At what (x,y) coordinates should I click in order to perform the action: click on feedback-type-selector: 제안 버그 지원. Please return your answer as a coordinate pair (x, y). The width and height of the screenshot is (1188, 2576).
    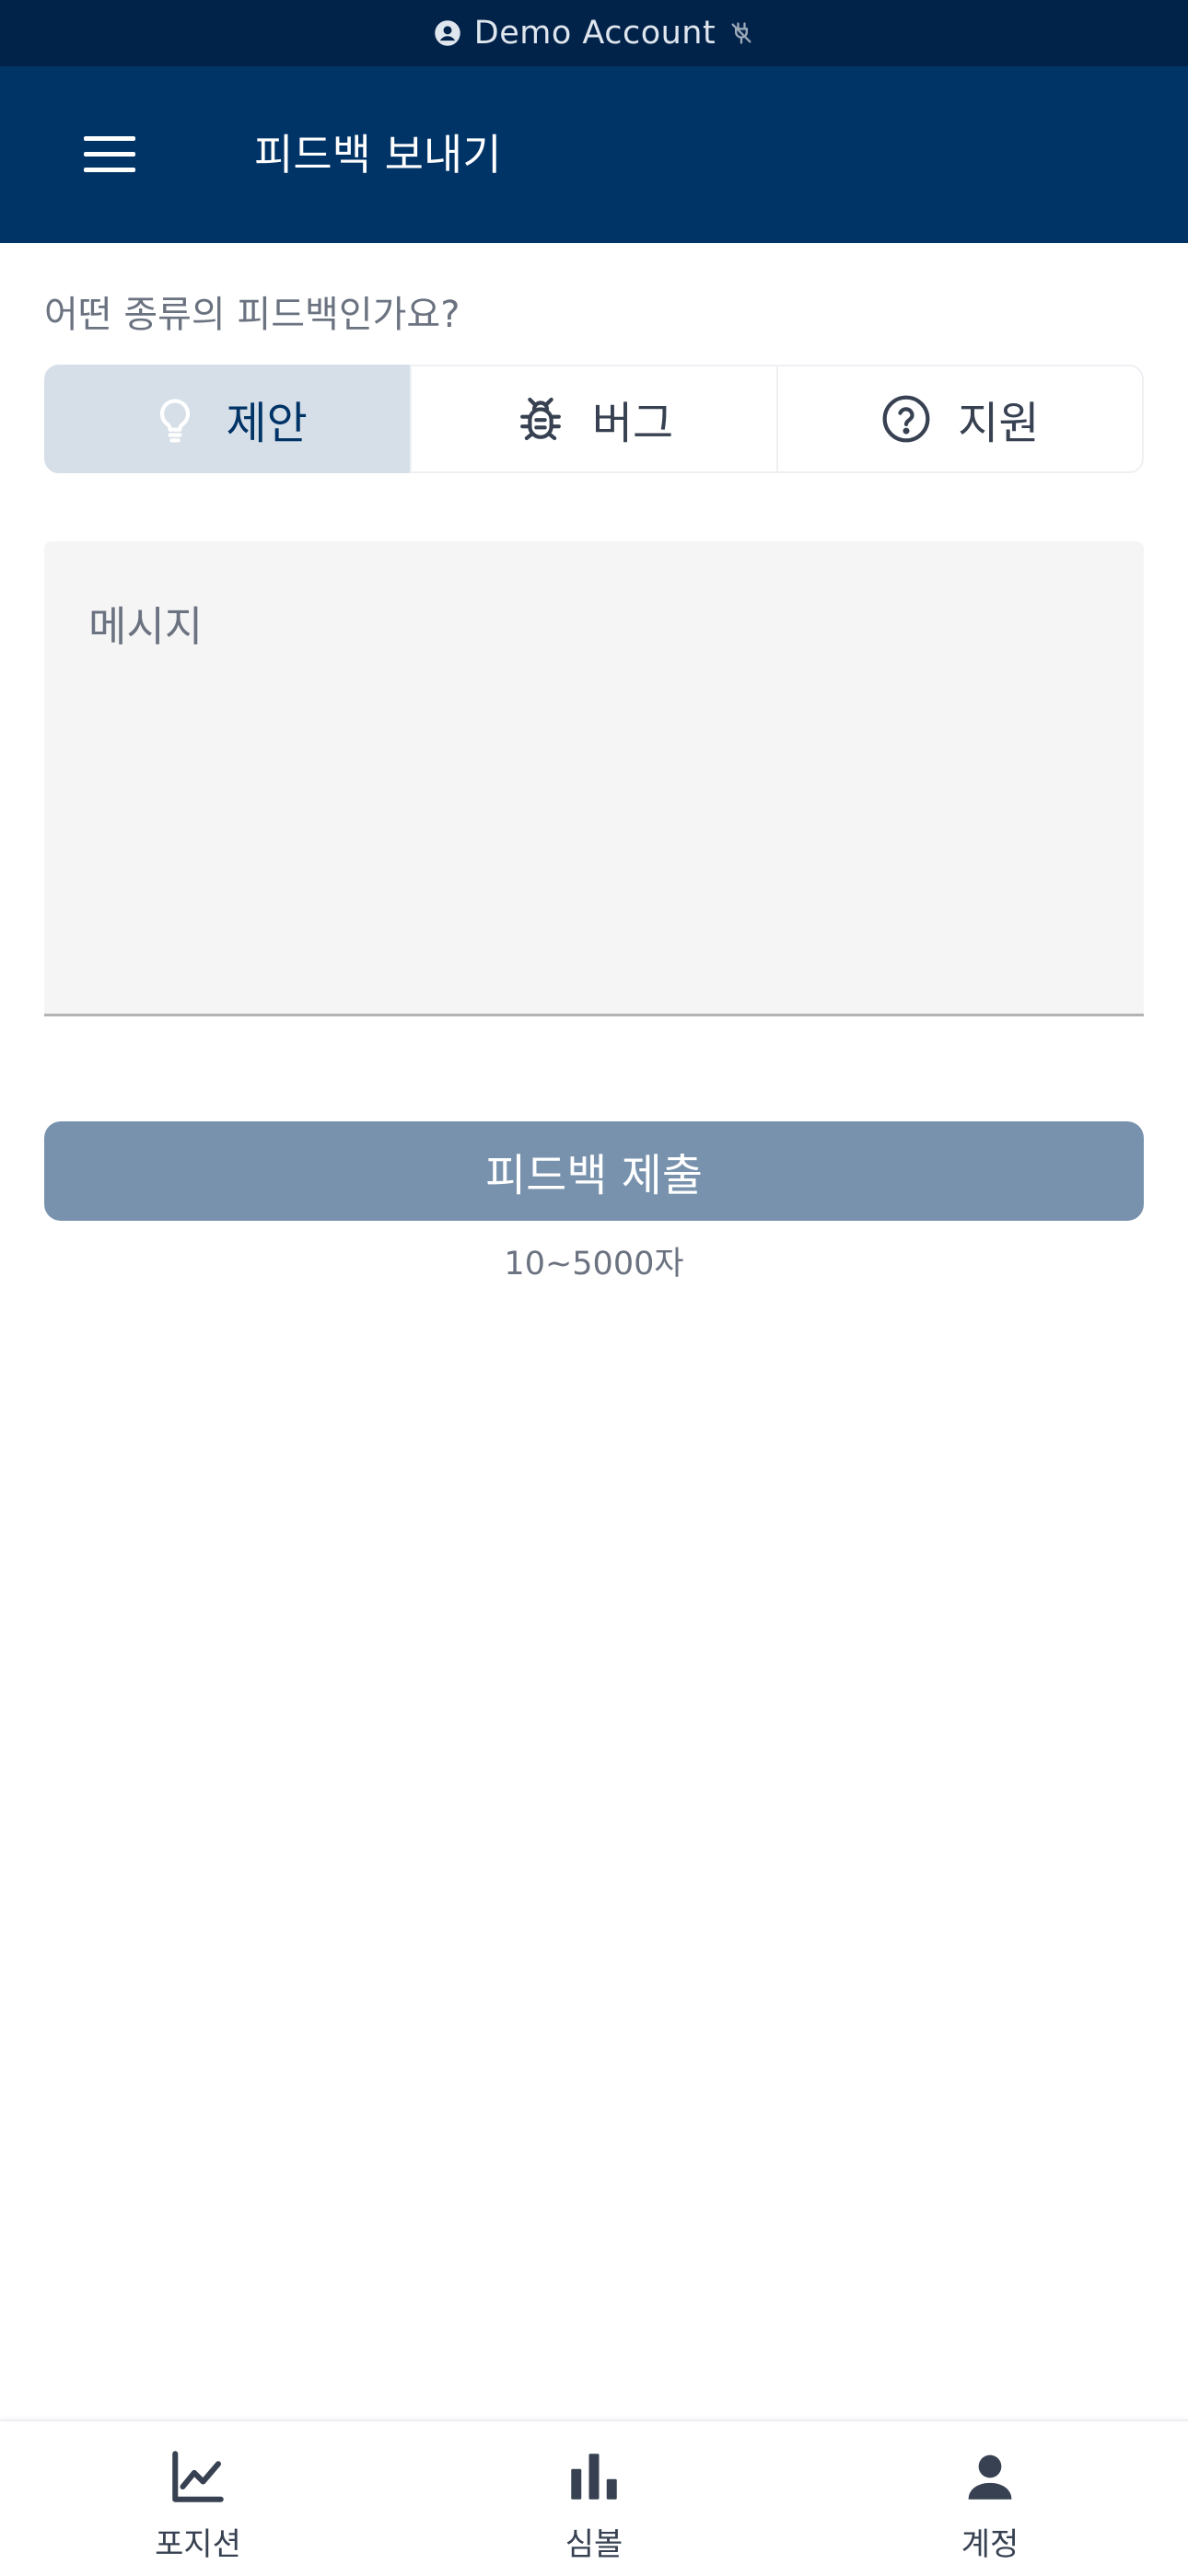
    Looking at the image, I should click on (594, 420).